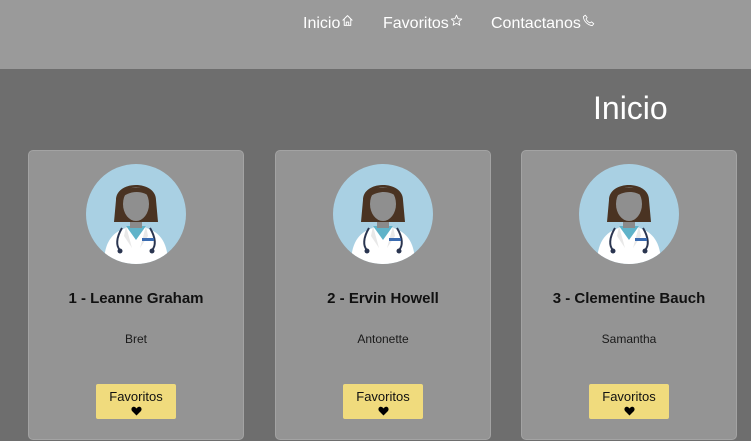 This screenshot has width=751, height=441. I want to click on nav-item-favoritos: Favoritos, so click(423, 23).